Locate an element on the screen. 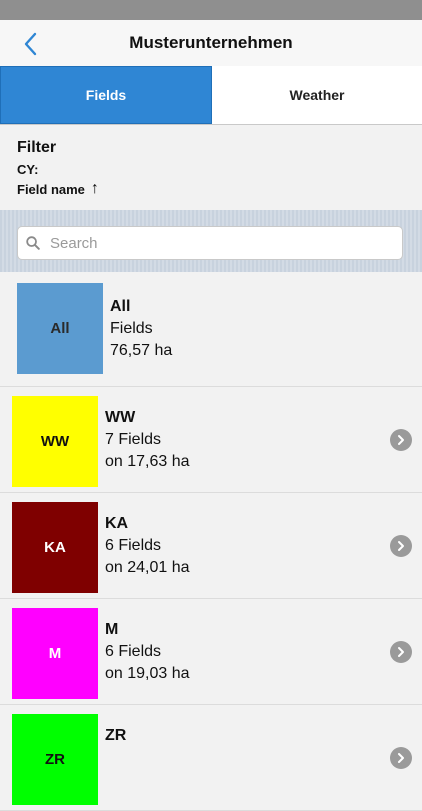 This screenshot has width=422, height=811. list-item-texts: All Fields 76,57 ha is located at coordinates (141, 329).